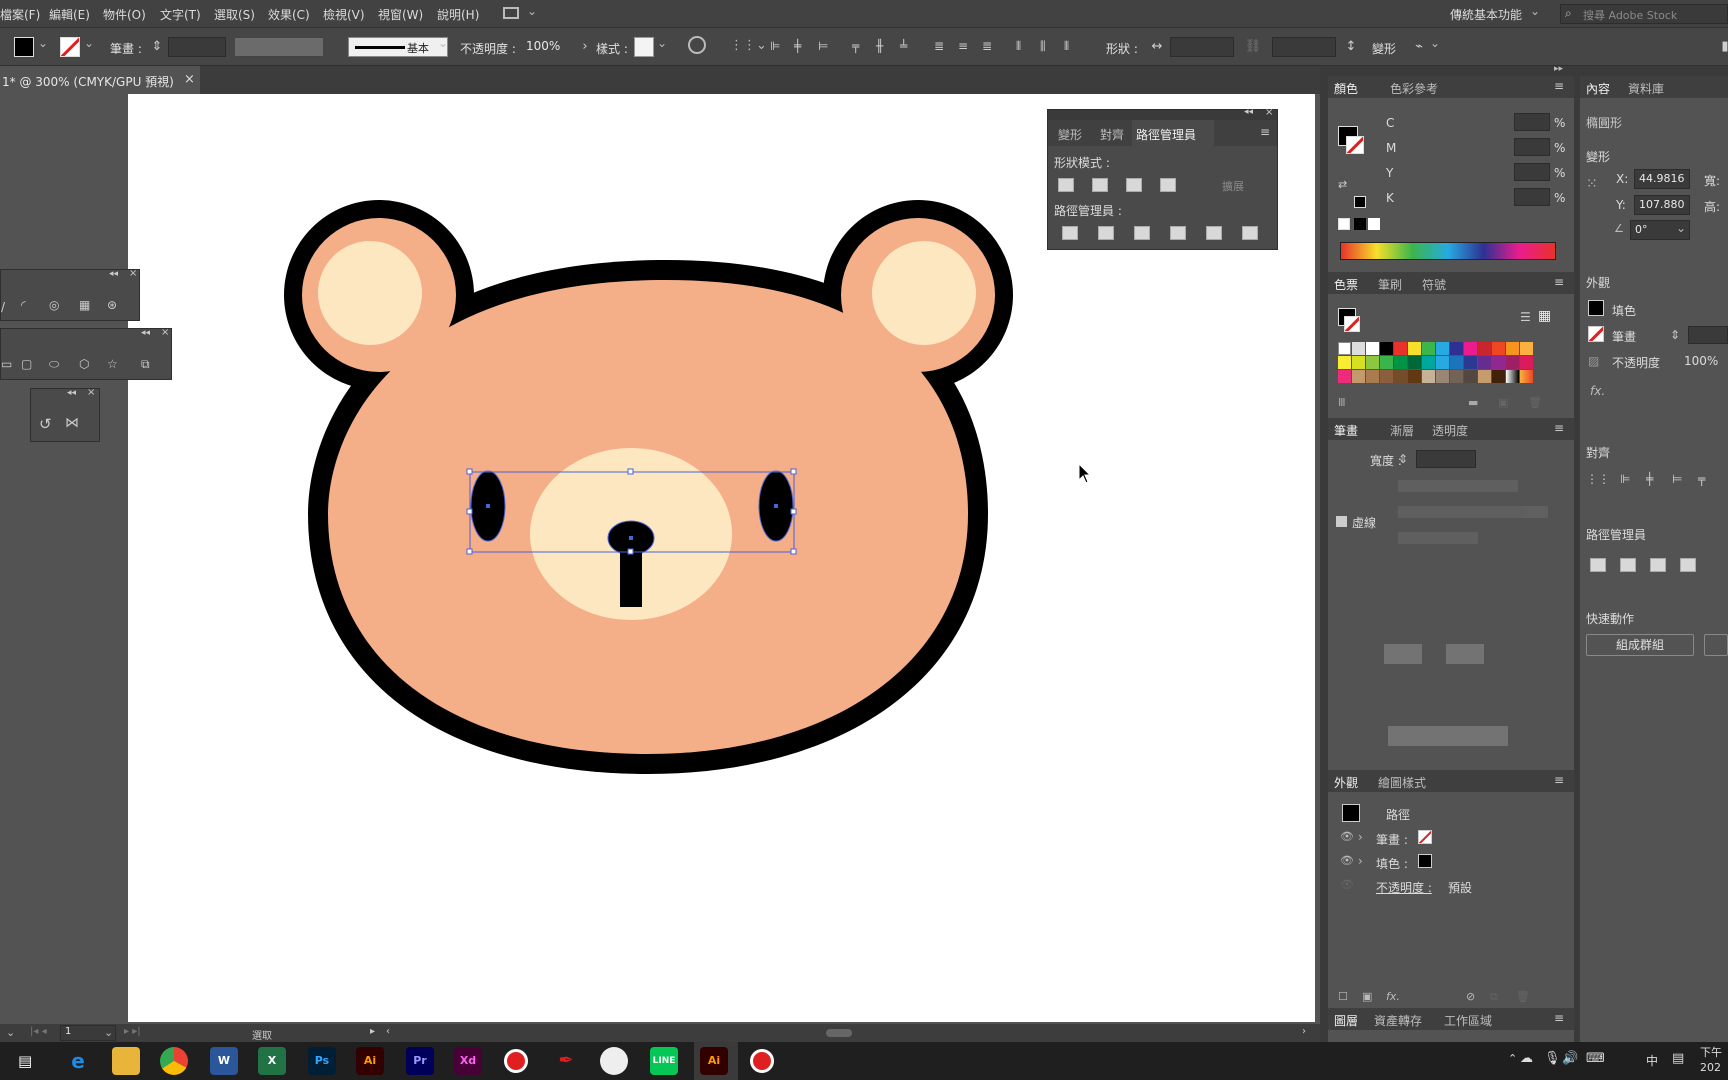 This screenshot has width=1728, height=1080. What do you see at coordinates (1402, 782) in the screenshot?
I see `tab-graphic-styles: 繪圖樣式` at bounding box center [1402, 782].